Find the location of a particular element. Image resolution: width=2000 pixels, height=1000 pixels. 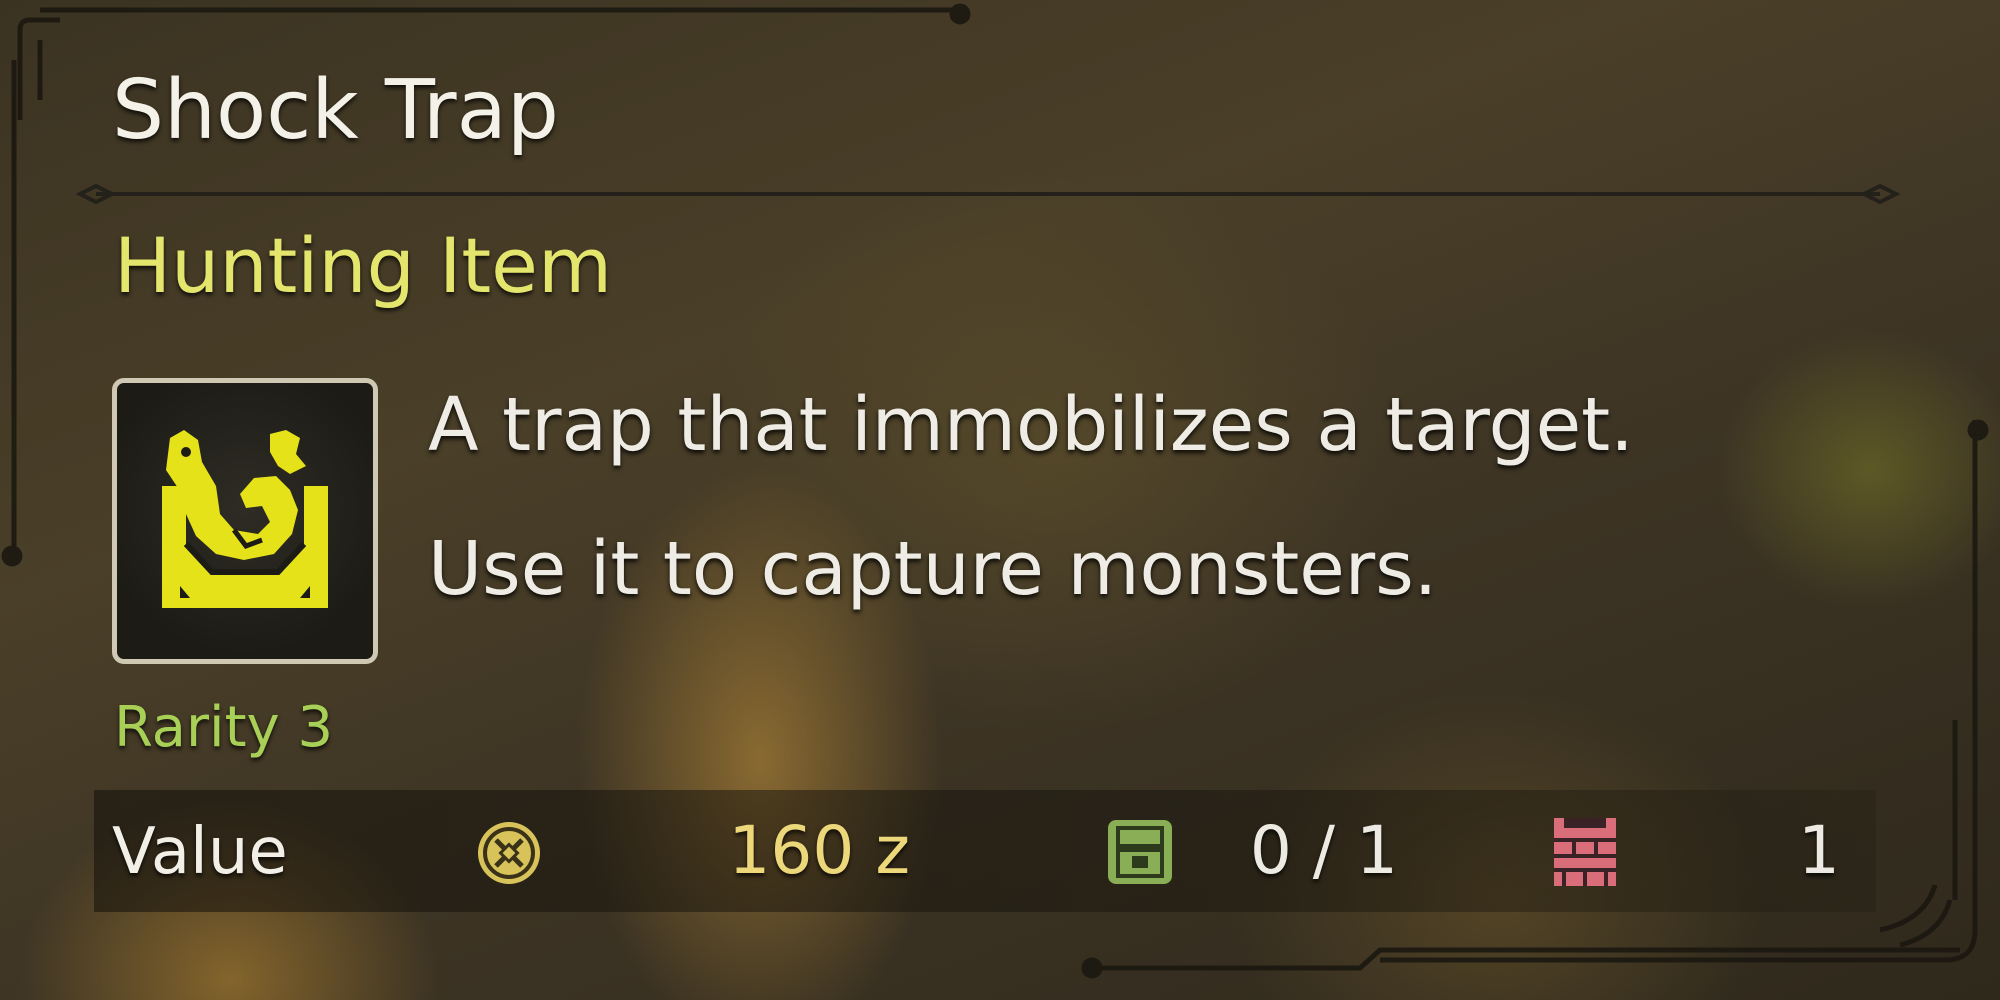

shock-trap-icon is located at coordinates (245, 519).